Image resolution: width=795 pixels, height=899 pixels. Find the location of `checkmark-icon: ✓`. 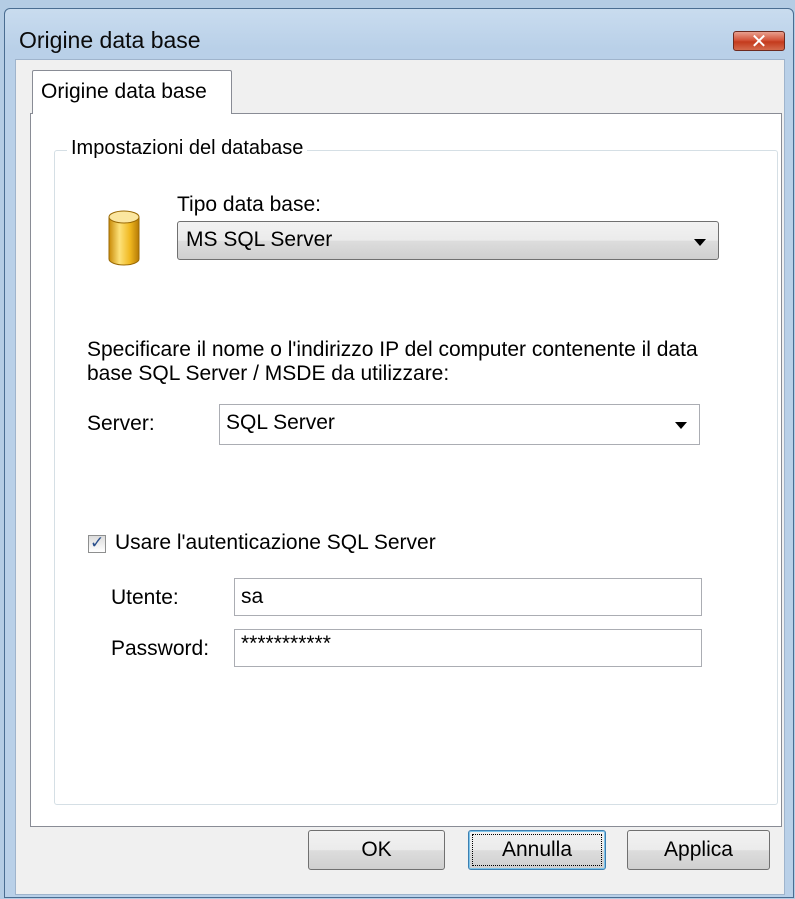

checkmark-icon: ✓ is located at coordinates (97, 543).